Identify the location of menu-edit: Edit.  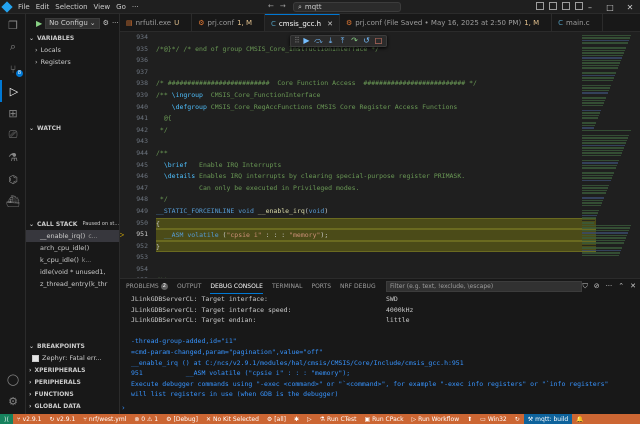
(43, 7).